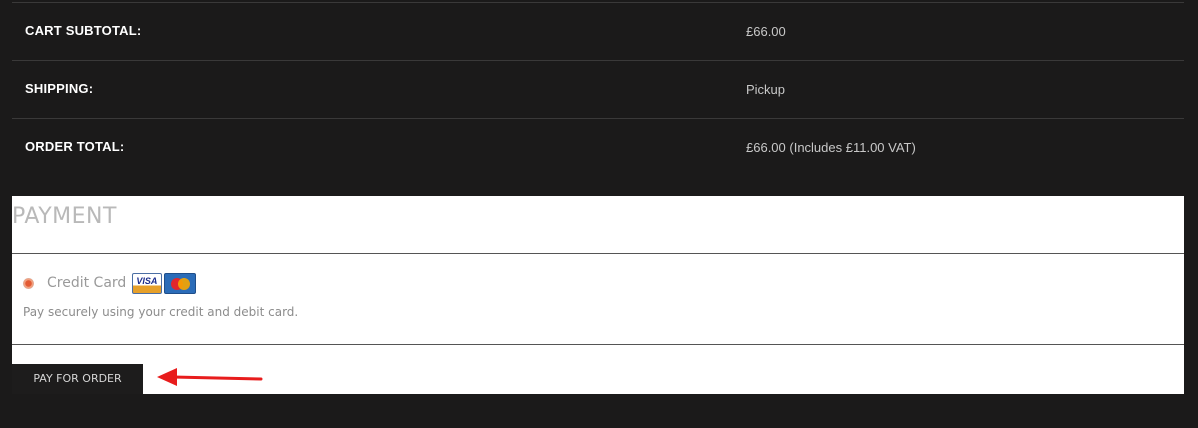 The height and width of the screenshot is (428, 1198). What do you see at coordinates (184, 283) in the screenshot?
I see `mastercard-yellow-circle` at bounding box center [184, 283].